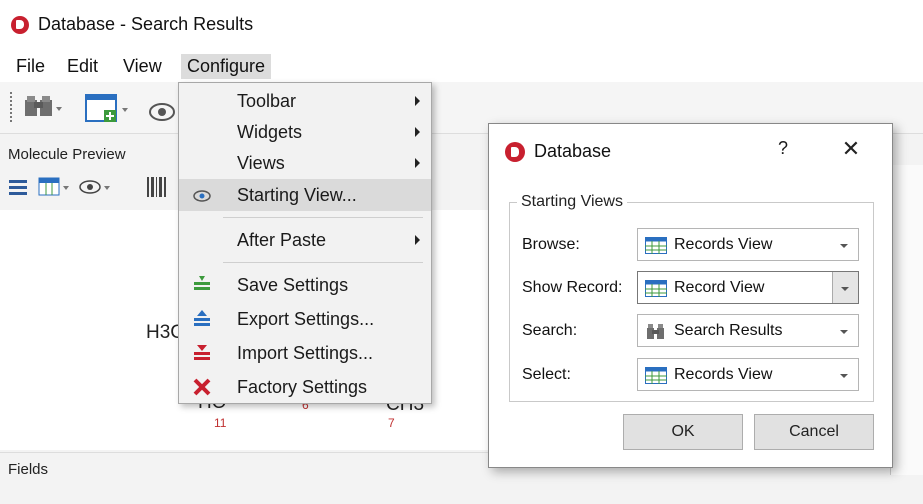 The image size is (923, 504). What do you see at coordinates (261, 163) in the screenshot?
I see `menu-item-label: Views` at bounding box center [261, 163].